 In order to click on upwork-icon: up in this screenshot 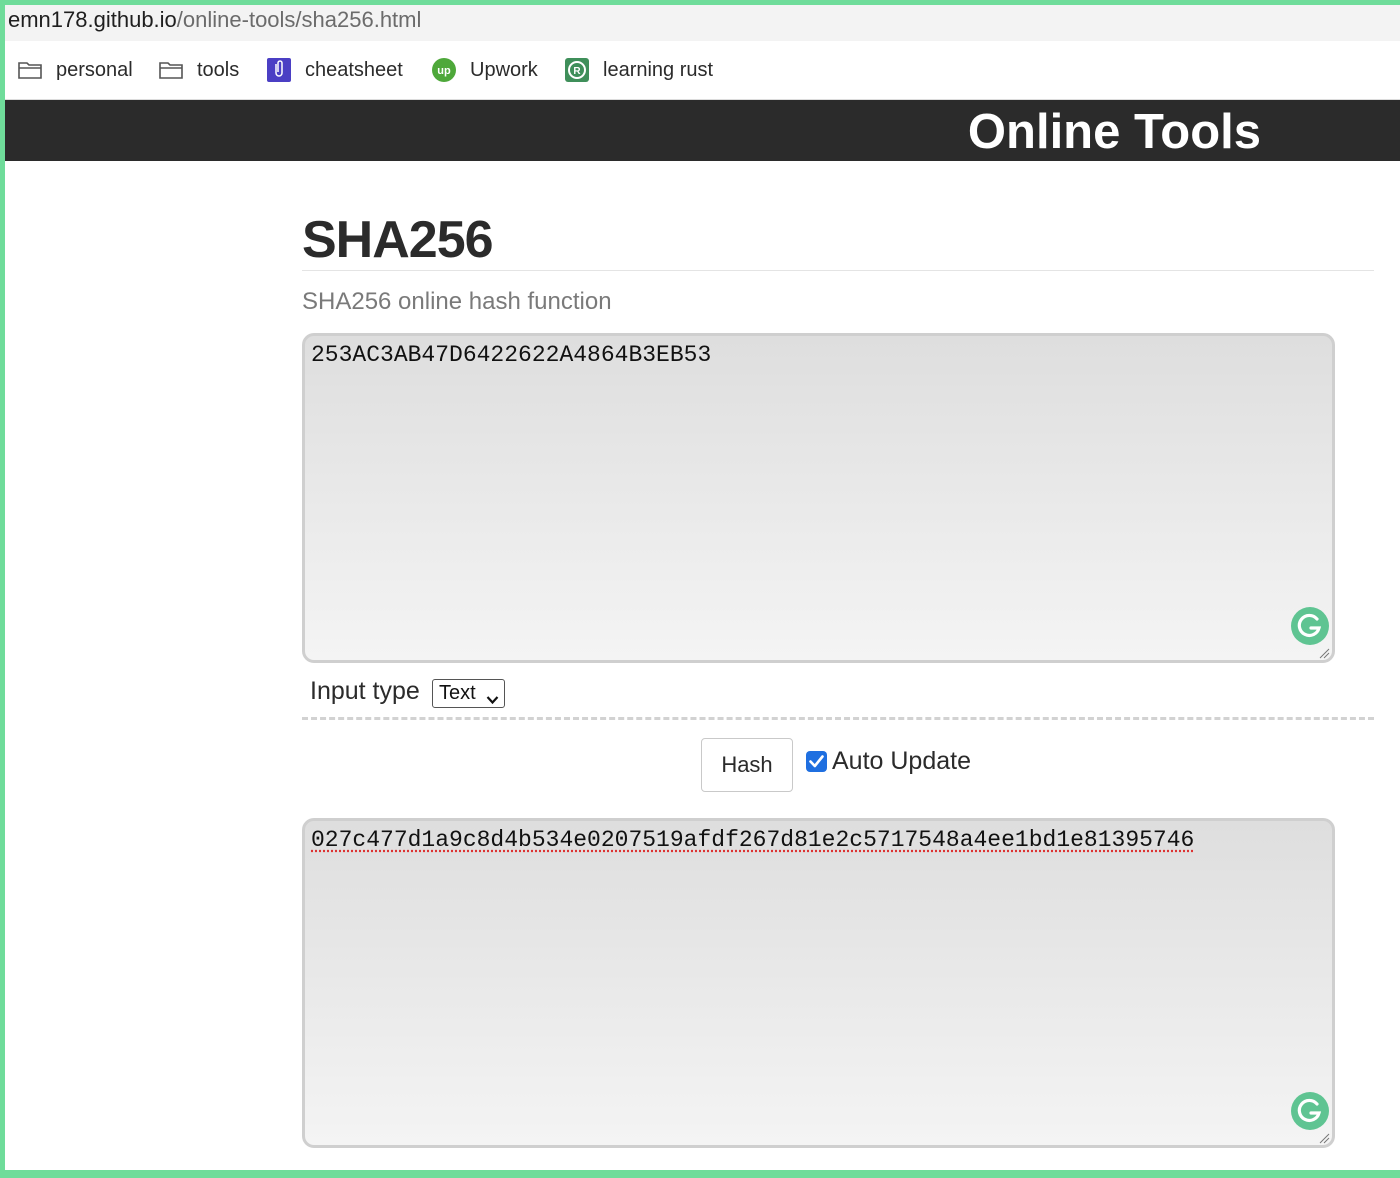, I will do `click(444, 70)`.